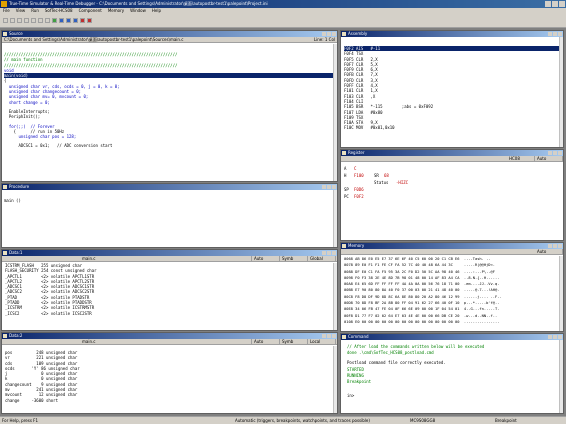 Image resolution: width=566 pixels, height=424 pixels. Describe the element at coordinates (356, 152) in the screenshot. I see `register-title: Register` at that location.